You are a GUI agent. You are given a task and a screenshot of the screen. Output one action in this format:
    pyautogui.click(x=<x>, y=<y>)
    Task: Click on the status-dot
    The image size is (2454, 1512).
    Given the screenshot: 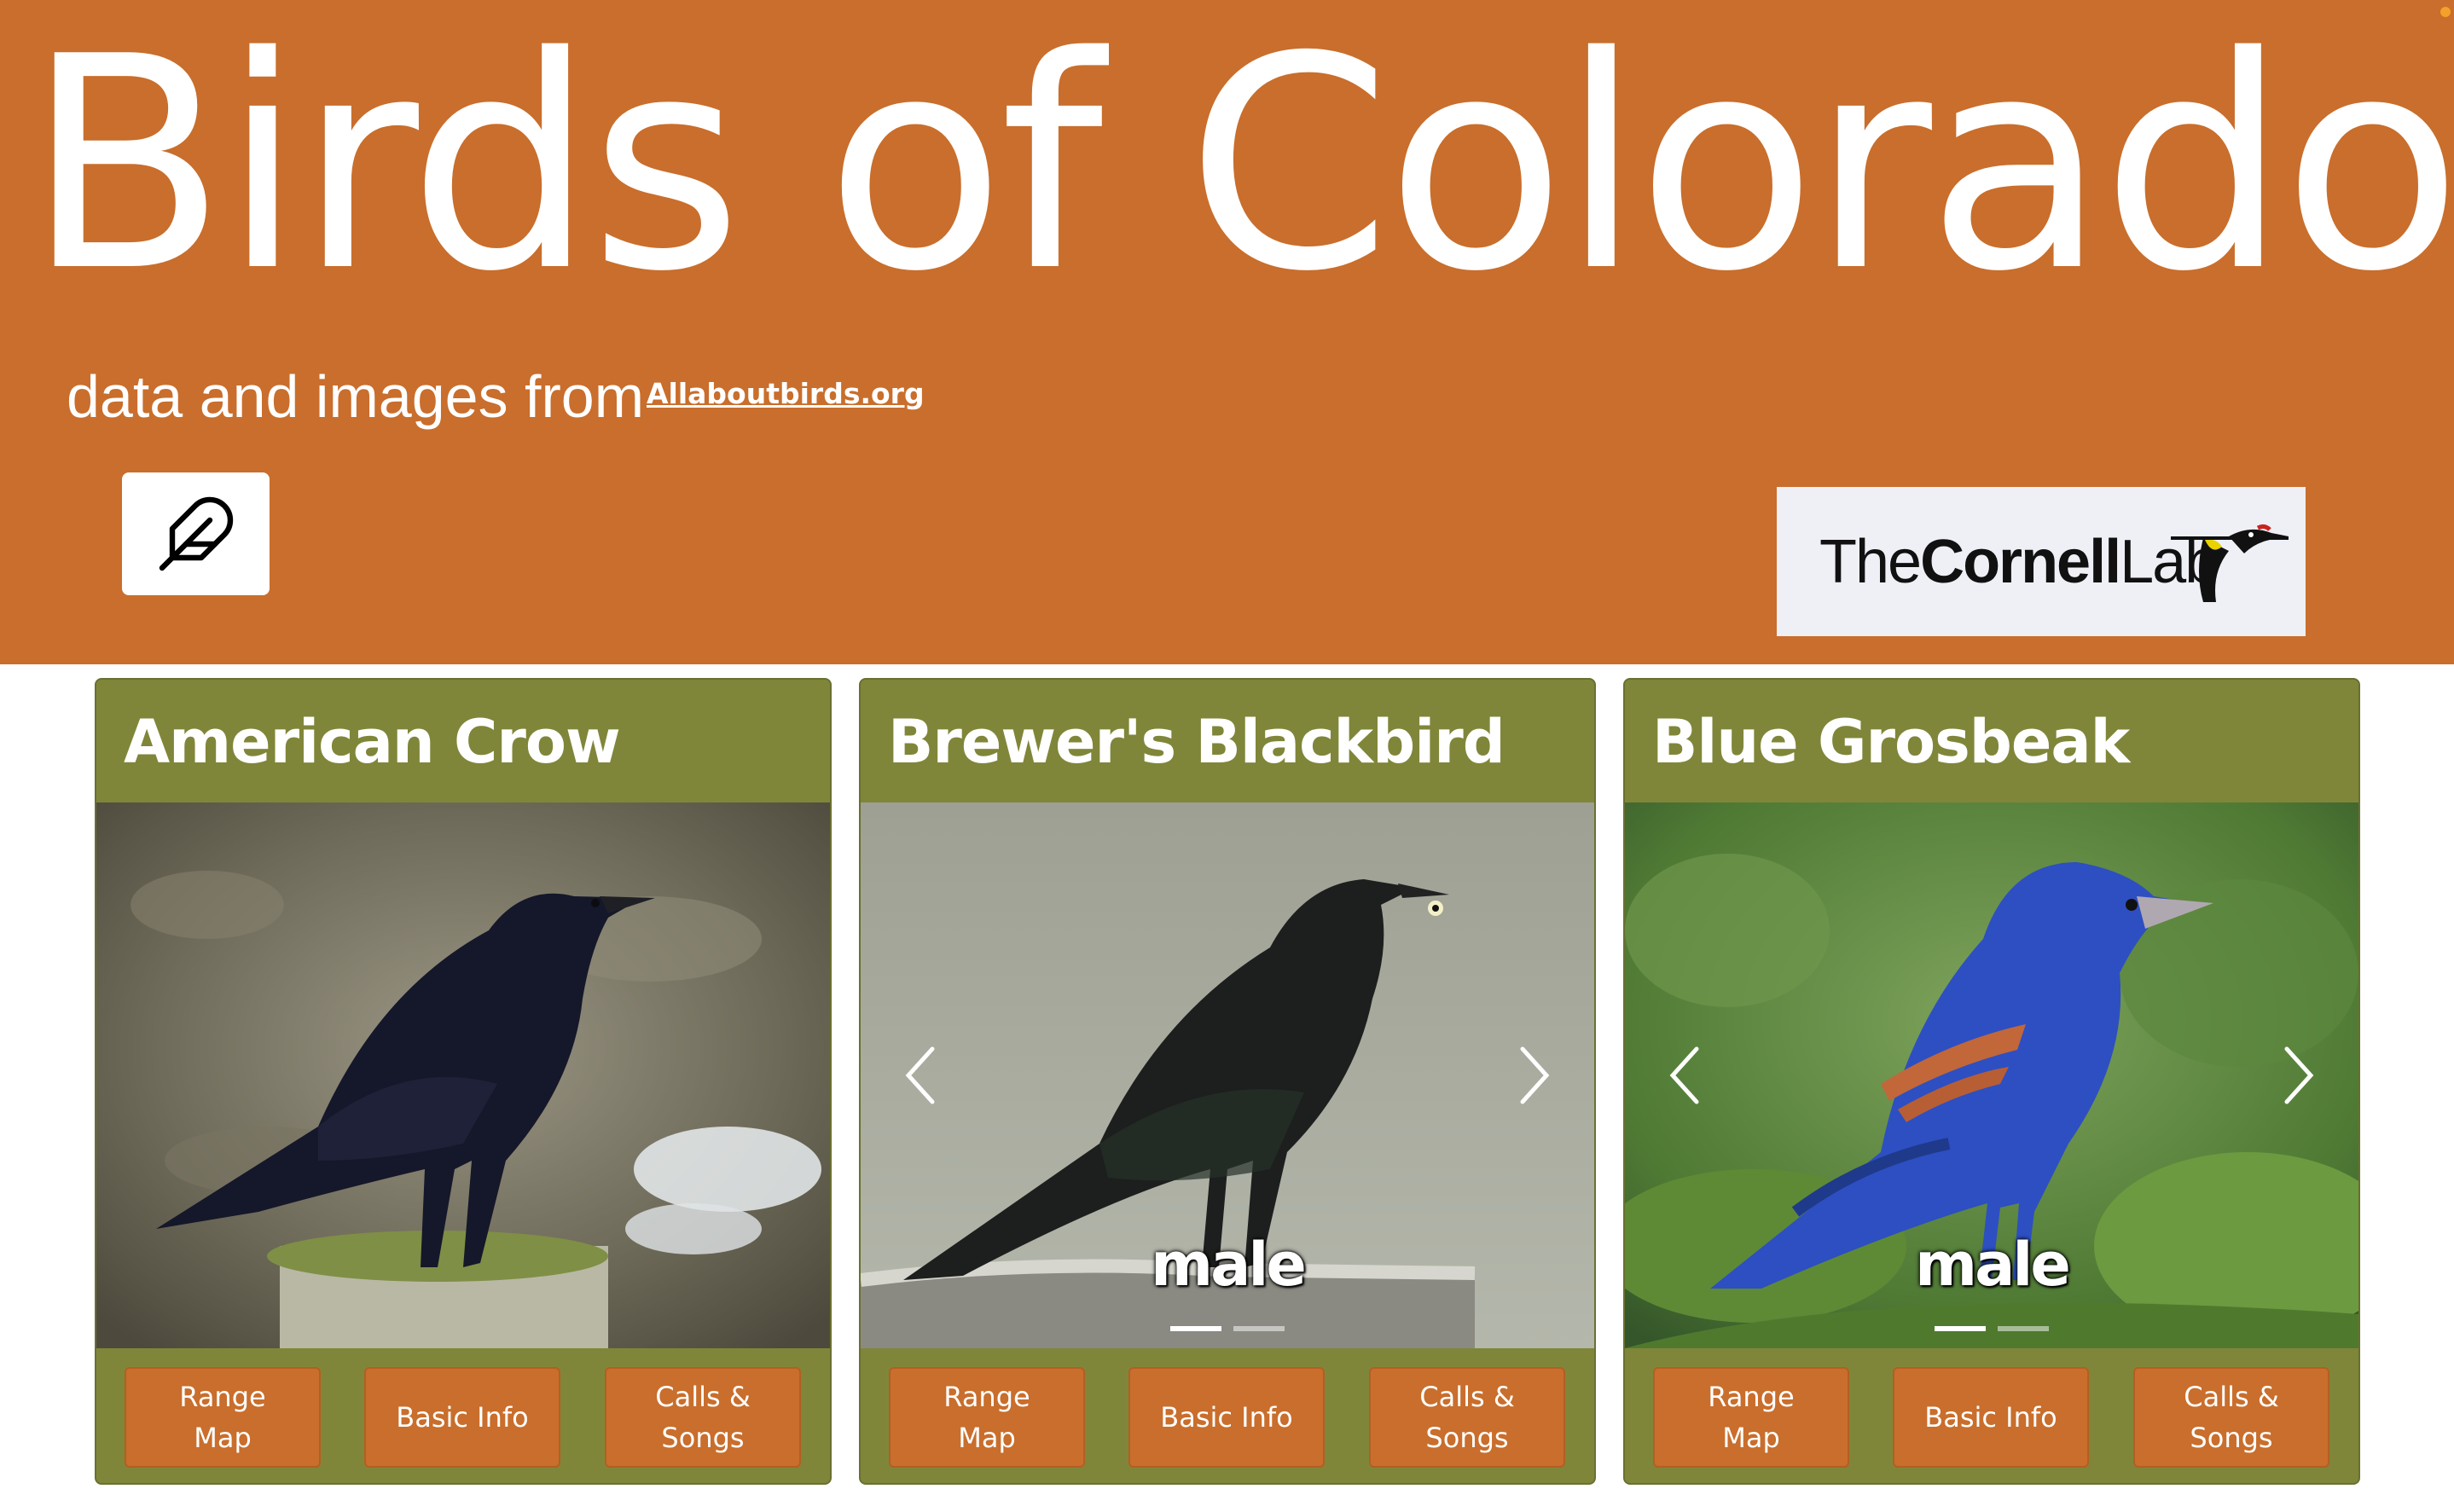 What is the action you would take?
    pyautogui.click(x=2445, y=12)
    